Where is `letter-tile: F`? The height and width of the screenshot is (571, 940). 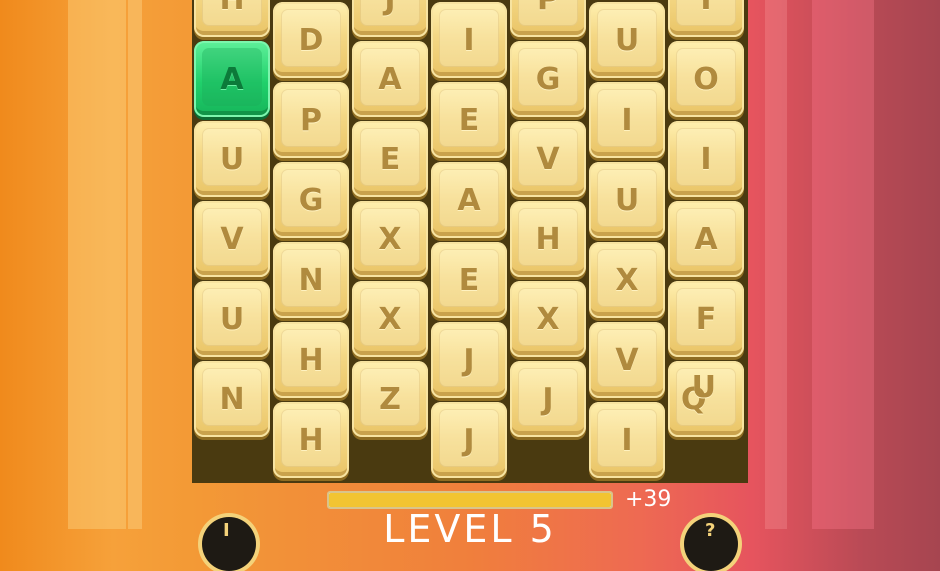
letter-tile: F is located at coordinates (706, 319).